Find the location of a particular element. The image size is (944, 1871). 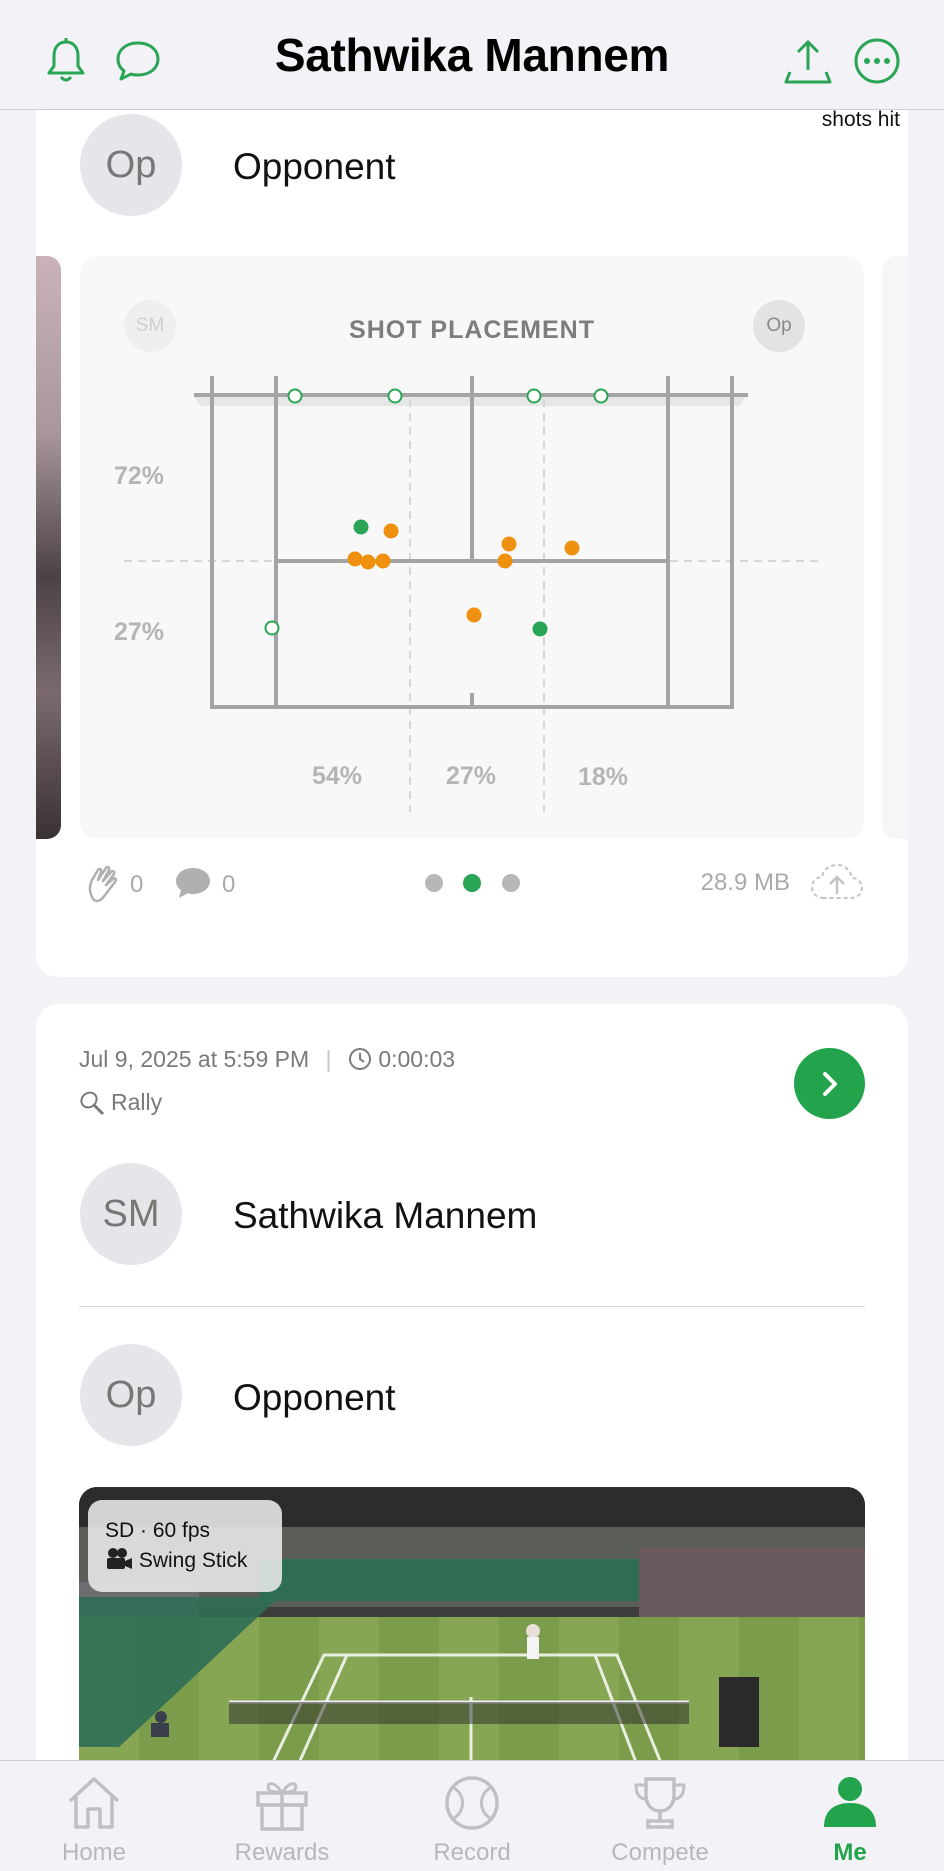

more-options-icon is located at coordinates (877, 61).